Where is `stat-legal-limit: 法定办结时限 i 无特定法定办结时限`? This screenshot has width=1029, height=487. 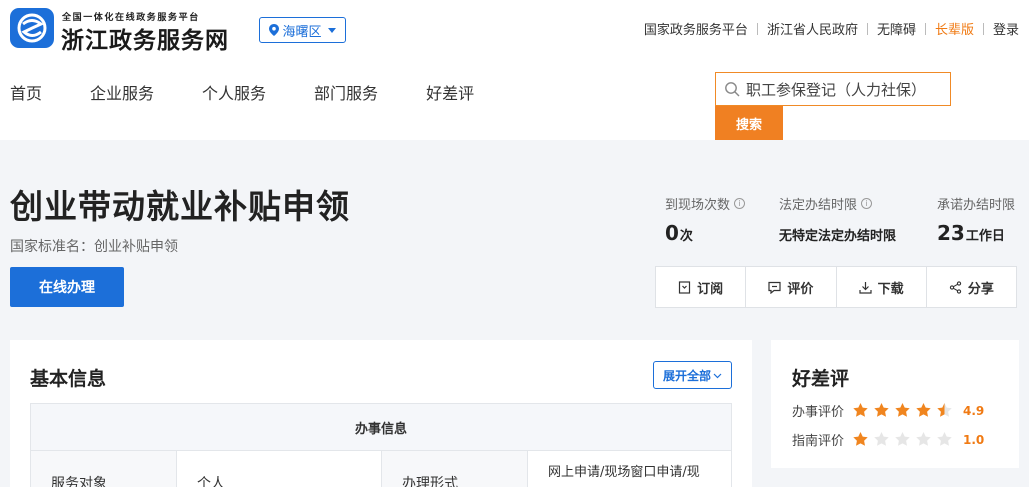 stat-legal-limit: 法定办结时限 i 无特定法定办结时限 is located at coordinates (837, 219).